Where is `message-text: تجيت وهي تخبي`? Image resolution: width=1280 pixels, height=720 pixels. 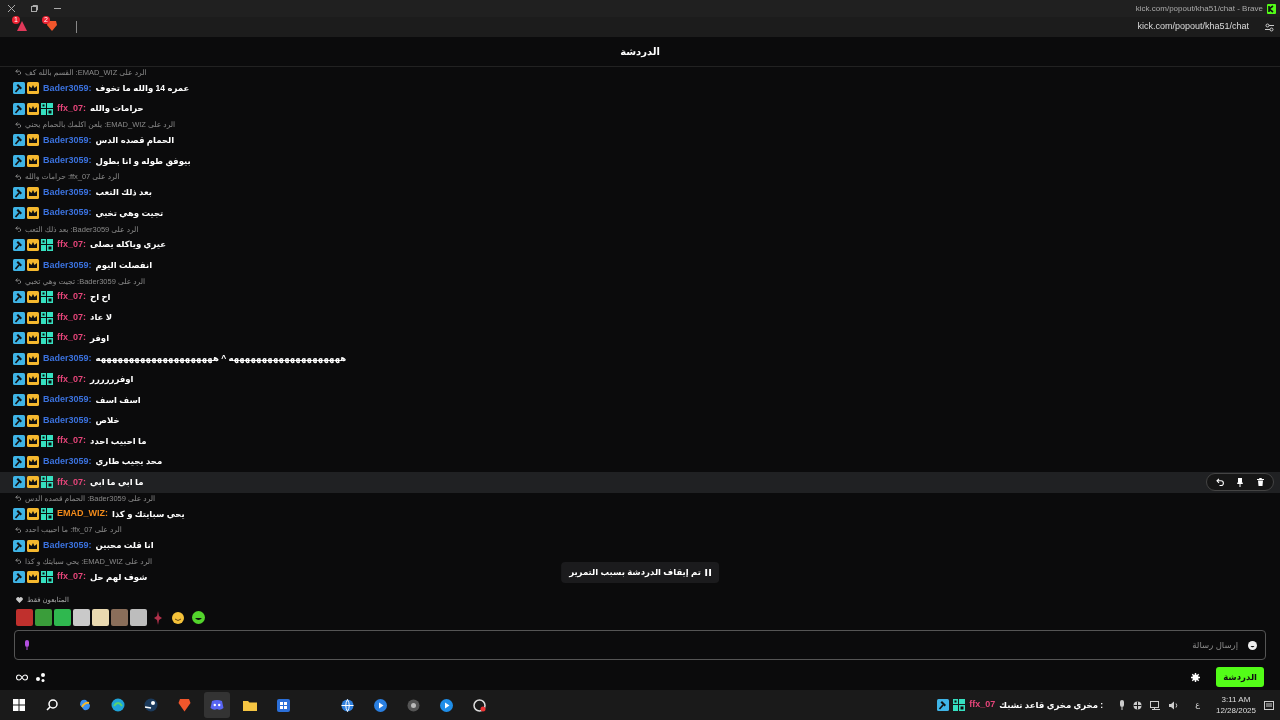
message-text: تجيت وهي تخبي is located at coordinates (129, 213).